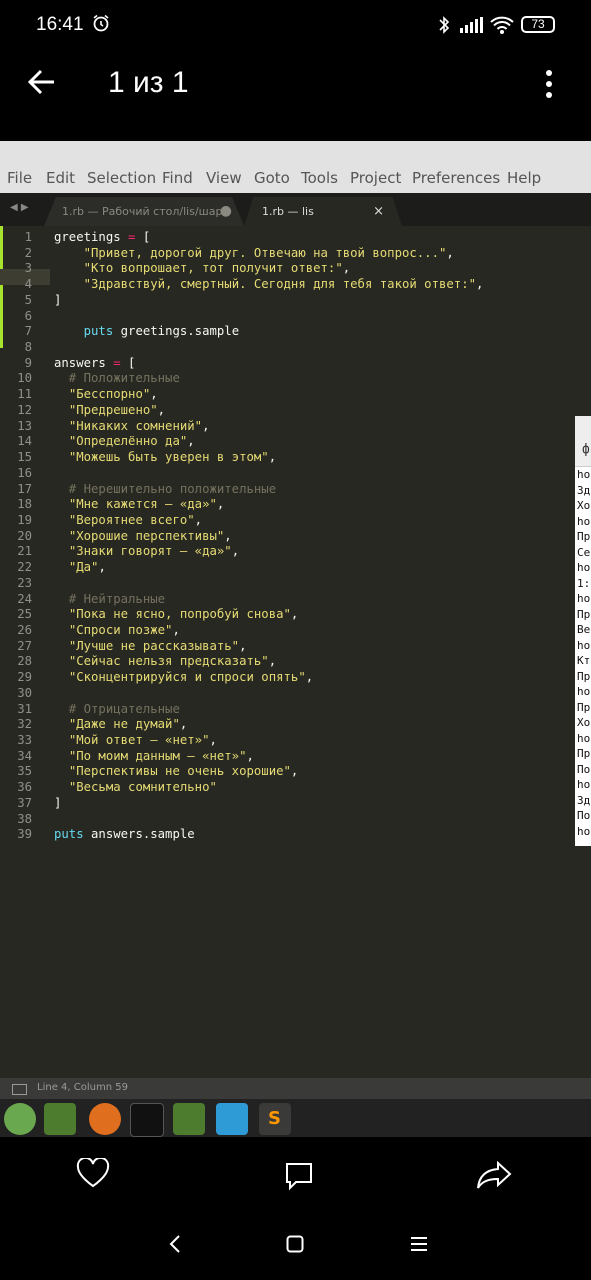 The height and width of the screenshot is (1280, 591). Describe the element at coordinates (419, 1244) in the screenshot. I see `system-recents-icon` at that location.